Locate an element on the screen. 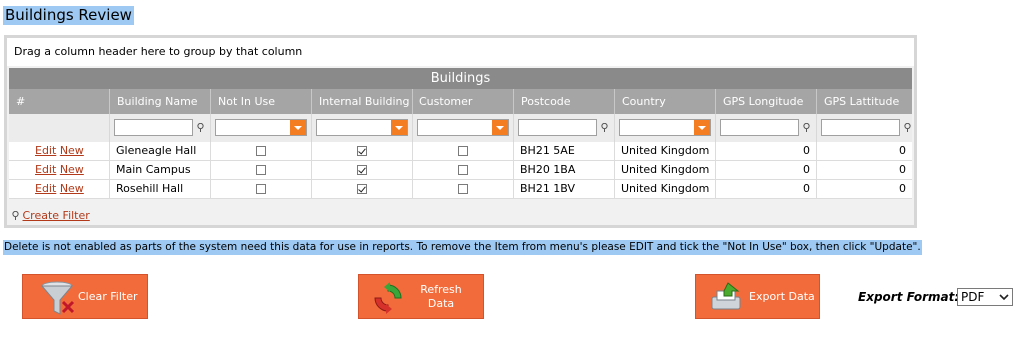 The width and height of the screenshot is (1024, 339). column-header-country: Country is located at coordinates (665, 101).